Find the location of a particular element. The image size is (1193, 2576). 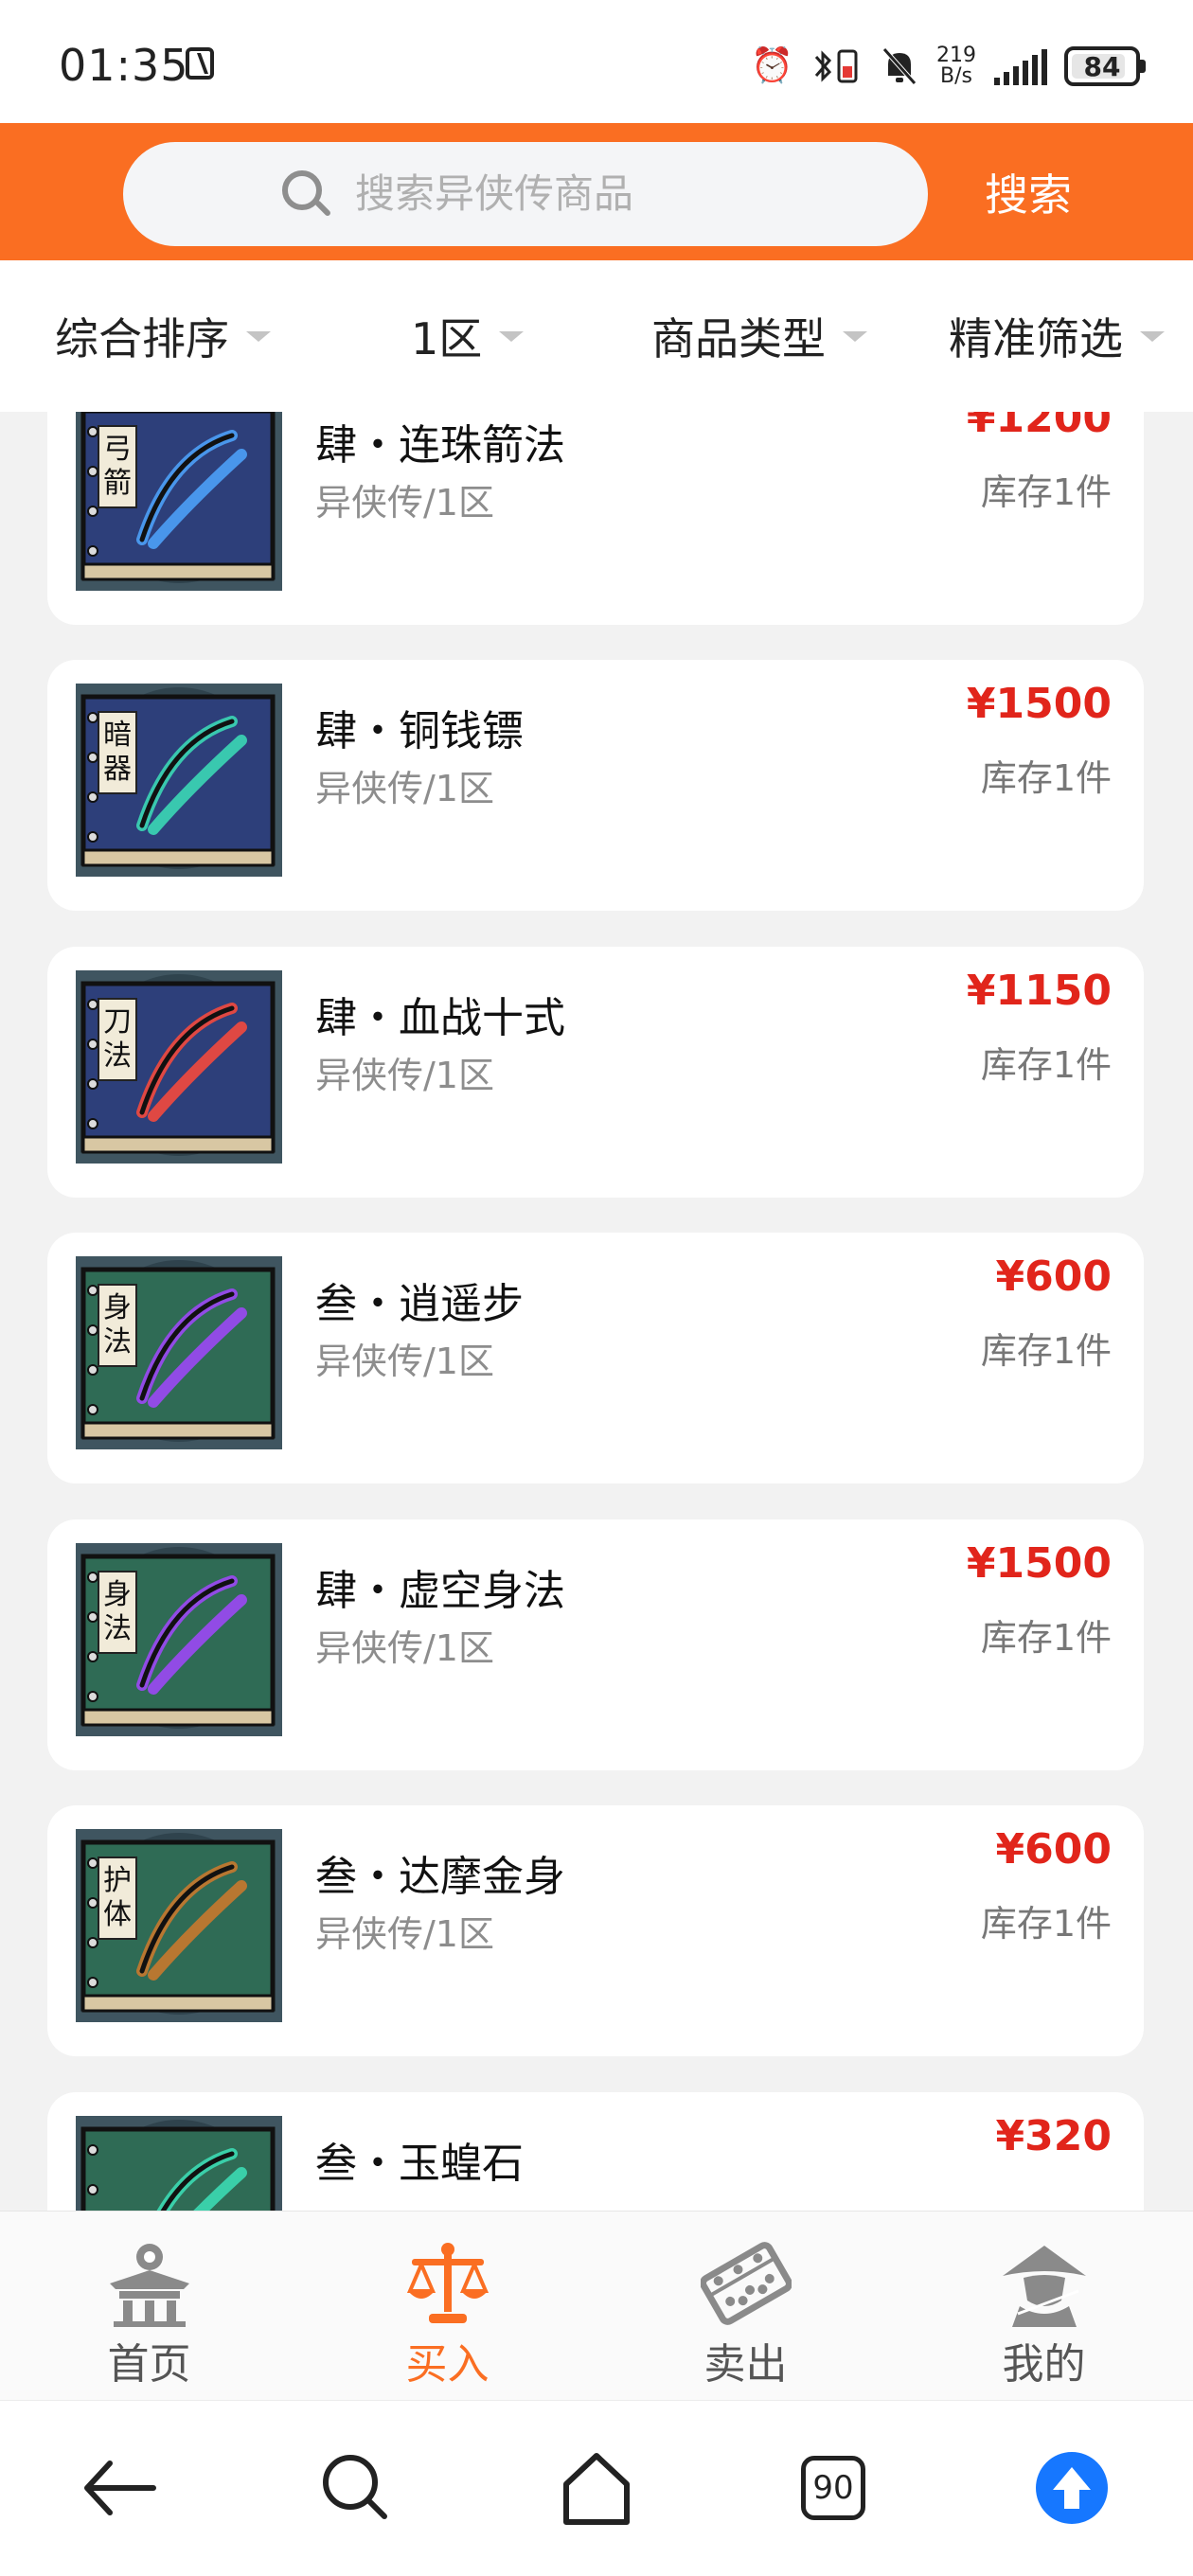

home-temple-icon is located at coordinates (149, 2285).